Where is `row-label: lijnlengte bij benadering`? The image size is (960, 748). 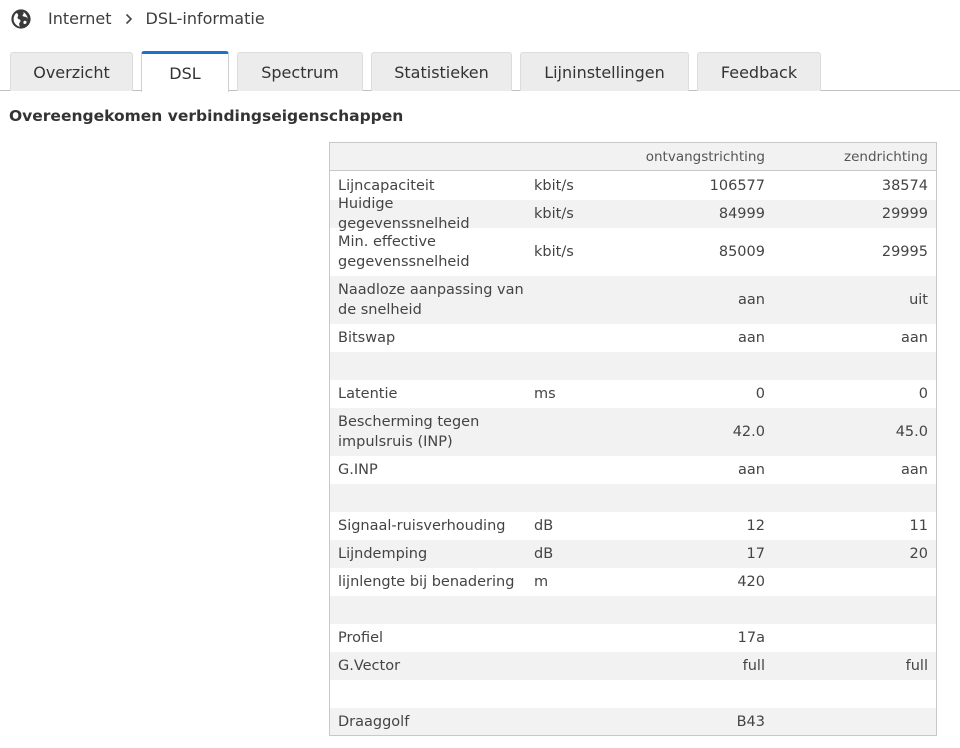
row-label: lijnlengte bij benadering is located at coordinates (426, 582).